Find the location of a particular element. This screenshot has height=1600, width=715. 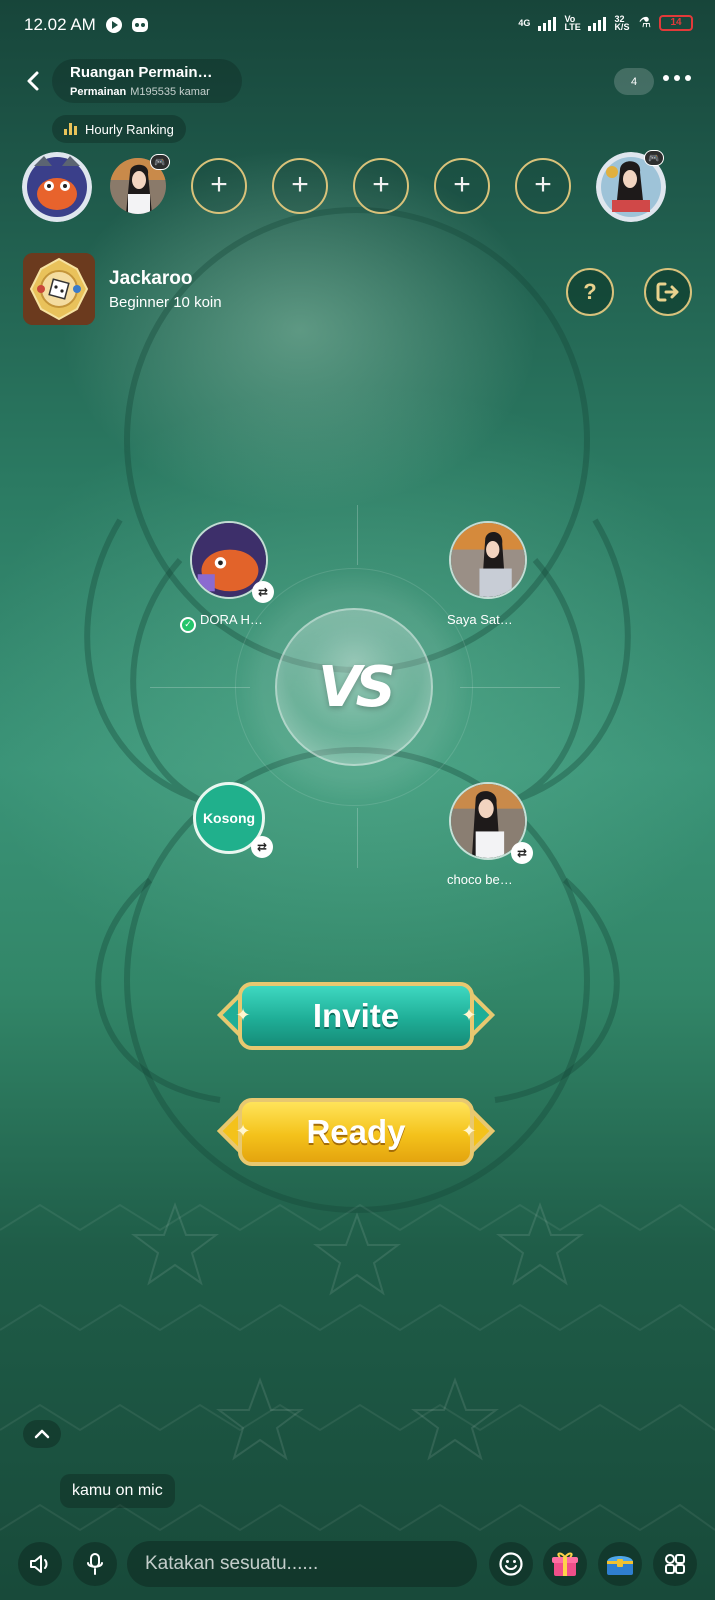

help-icon: ? is located at coordinates (590, 291).